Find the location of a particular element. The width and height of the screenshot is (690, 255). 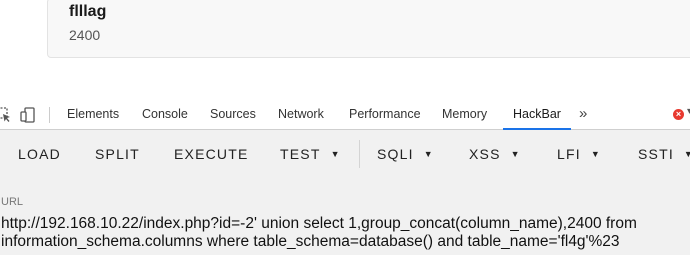

more-tabs-icon: » is located at coordinates (583, 114).